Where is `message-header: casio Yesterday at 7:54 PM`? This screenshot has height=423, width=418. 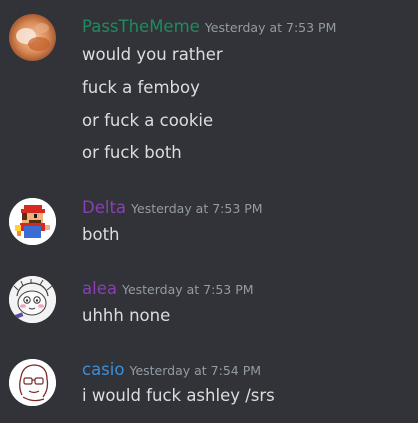 message-header: casio Yesterday at 7:54 PM is located at coordinates (171, 370).